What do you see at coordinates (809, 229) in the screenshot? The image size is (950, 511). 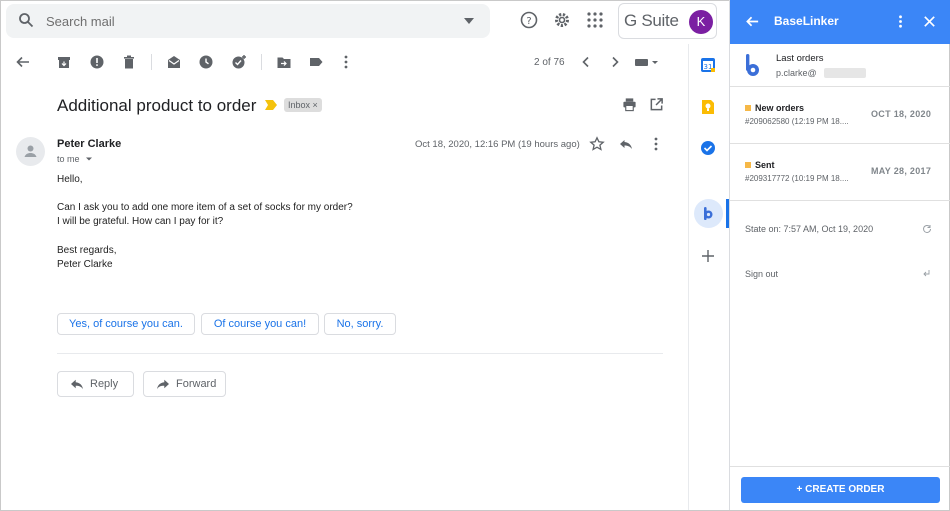 I see `state-timestamp: State on: 7:57 AM, Oct 19, 2020` at bounding box center [809, 229].